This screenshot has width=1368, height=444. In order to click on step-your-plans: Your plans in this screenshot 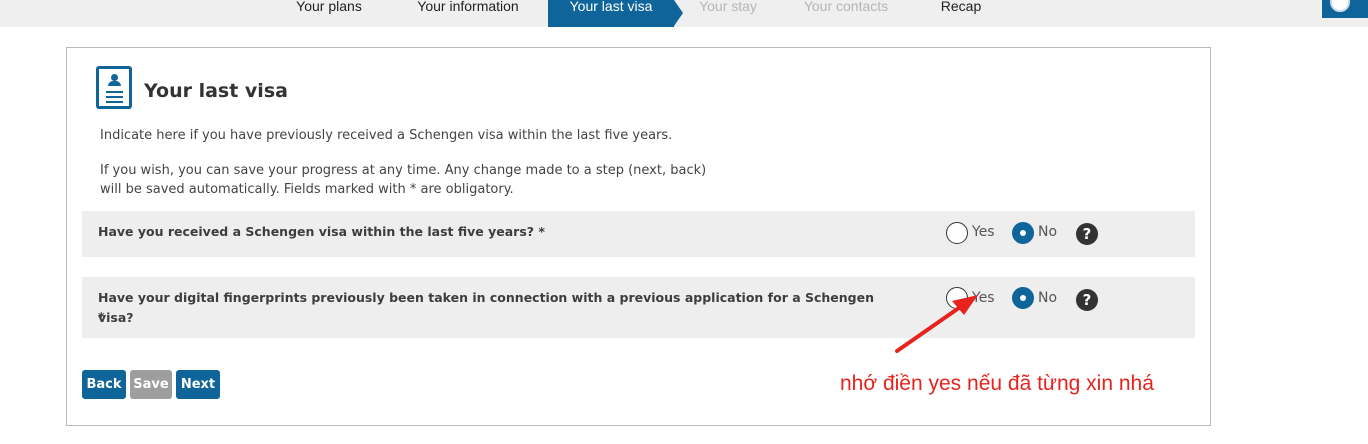, I will do `click(329, 13)`.